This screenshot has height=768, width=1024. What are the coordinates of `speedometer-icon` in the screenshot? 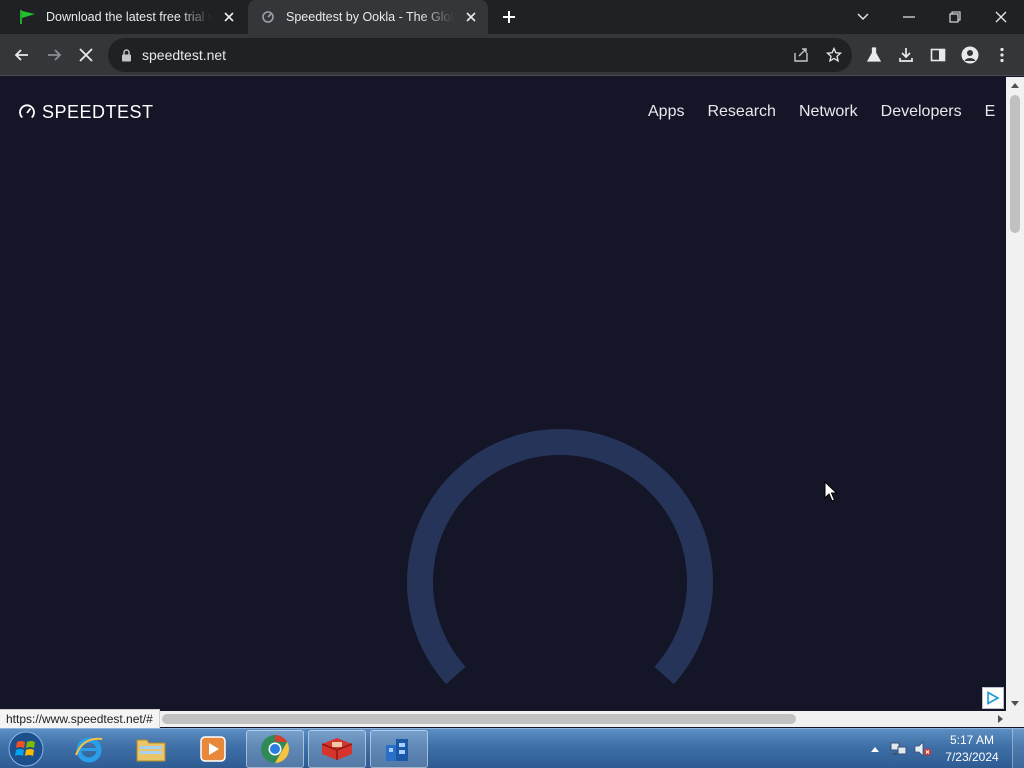 It's located at (27, 111).